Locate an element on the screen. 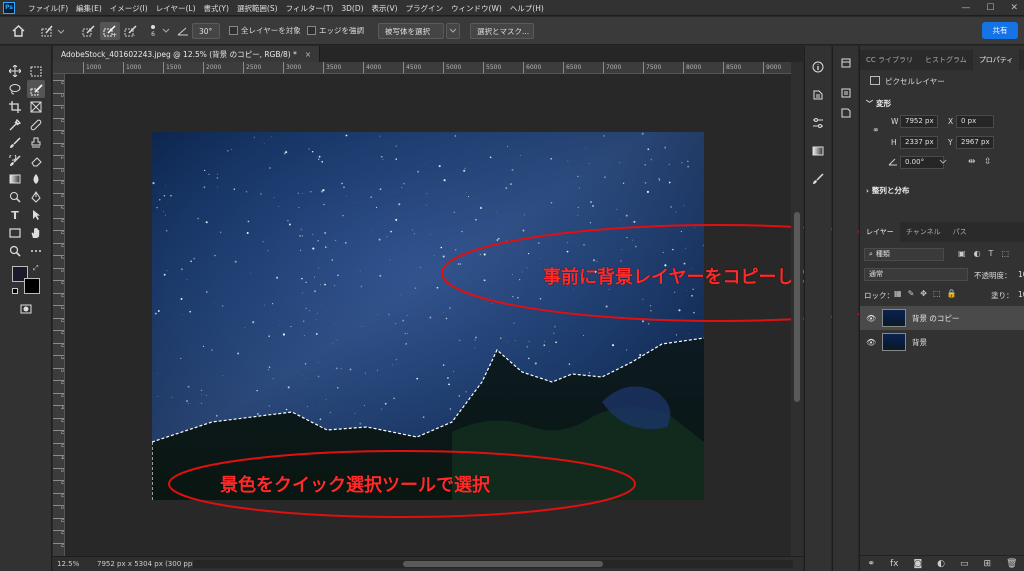  layer-row-background: 👁 背景 is located at coordinates (942, 342).